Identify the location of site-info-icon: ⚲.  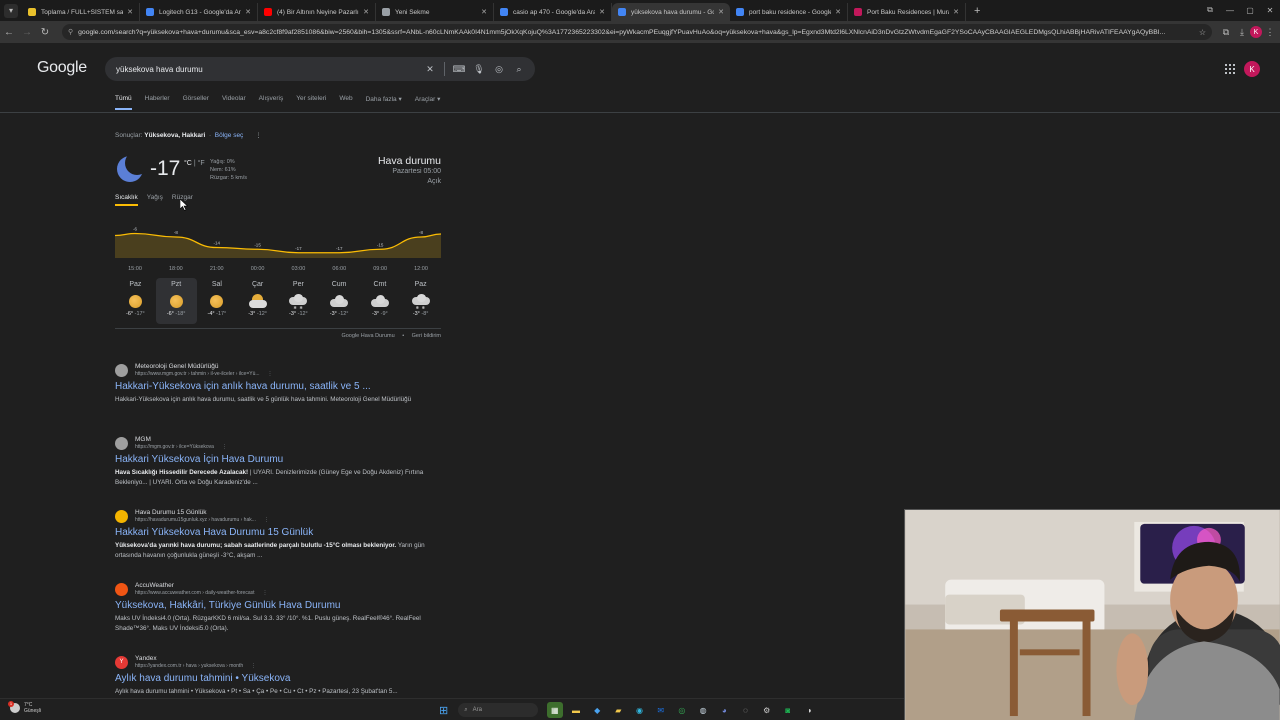
(70, 32).